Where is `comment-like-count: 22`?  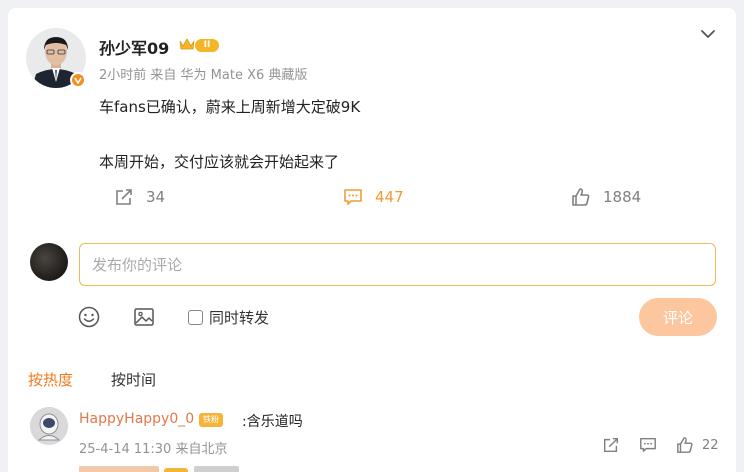 comment-like-count: 22 is located at coordinates (710, 445).